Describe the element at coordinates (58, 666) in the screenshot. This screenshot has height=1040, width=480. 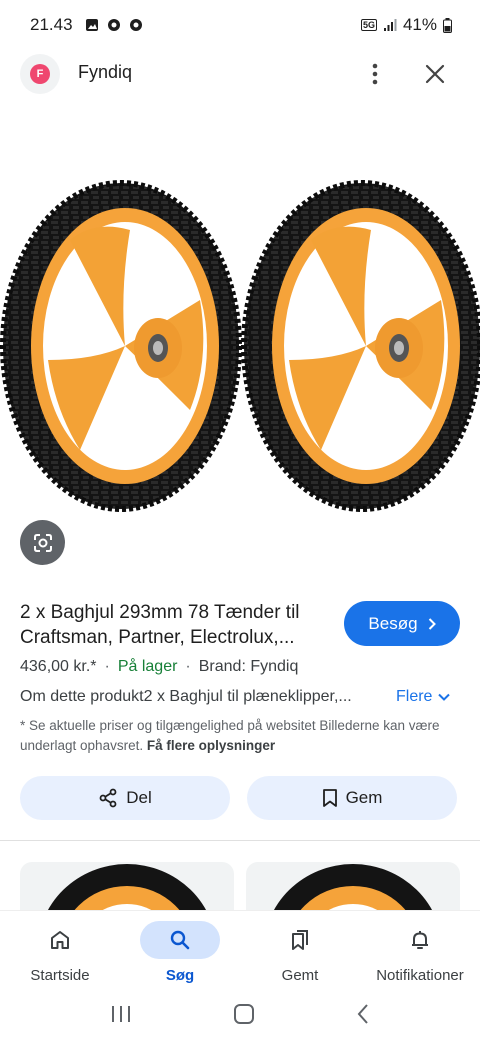
I see `product-price: 436,00 kr.*` at that location.